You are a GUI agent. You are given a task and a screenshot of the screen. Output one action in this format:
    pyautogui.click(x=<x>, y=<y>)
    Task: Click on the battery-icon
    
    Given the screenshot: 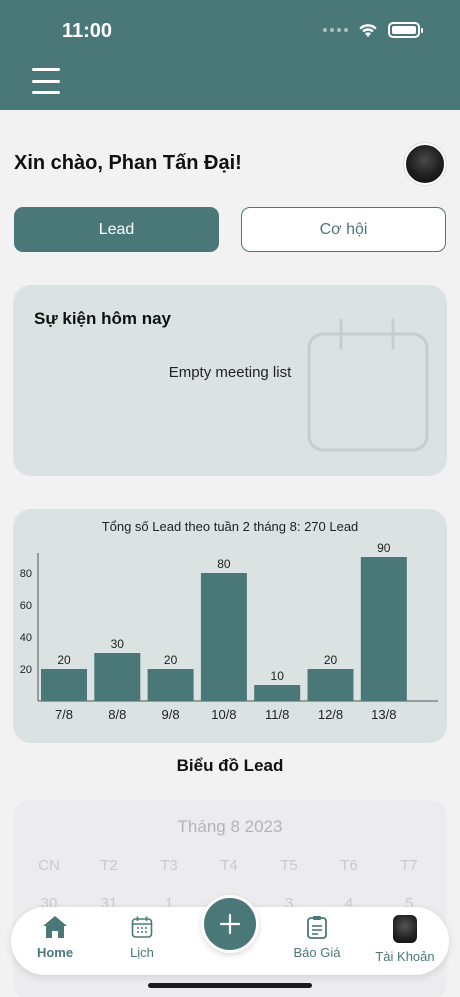 What is the action you would take?
    pyautogui.click(x=405, y=30)
    